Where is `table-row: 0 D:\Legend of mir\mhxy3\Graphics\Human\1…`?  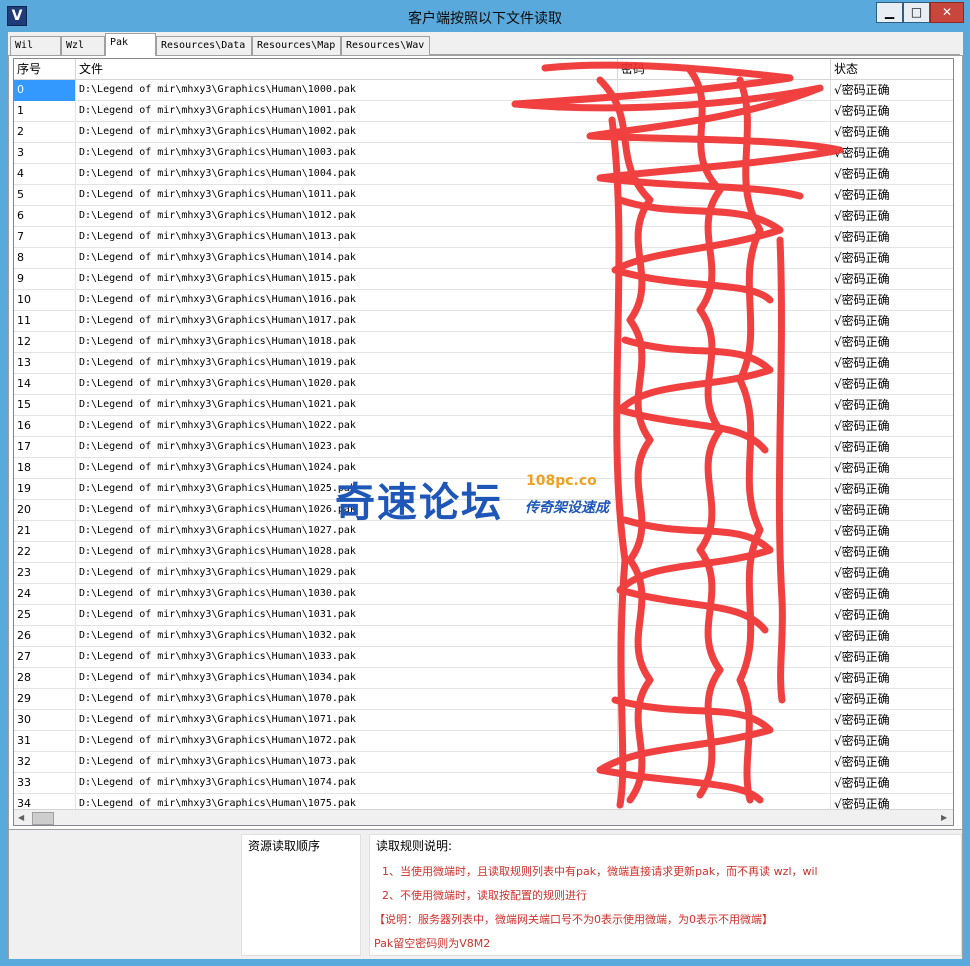 table-row: 0 D:\Legend of mir\mhxy3\Graphics\Human\1… is located at coordinates (483, 90).